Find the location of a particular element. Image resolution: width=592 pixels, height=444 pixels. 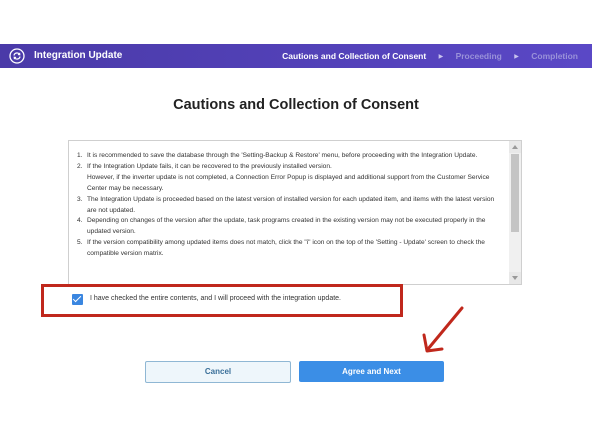

scroll-up-icon is located at coordinates (515, 147).